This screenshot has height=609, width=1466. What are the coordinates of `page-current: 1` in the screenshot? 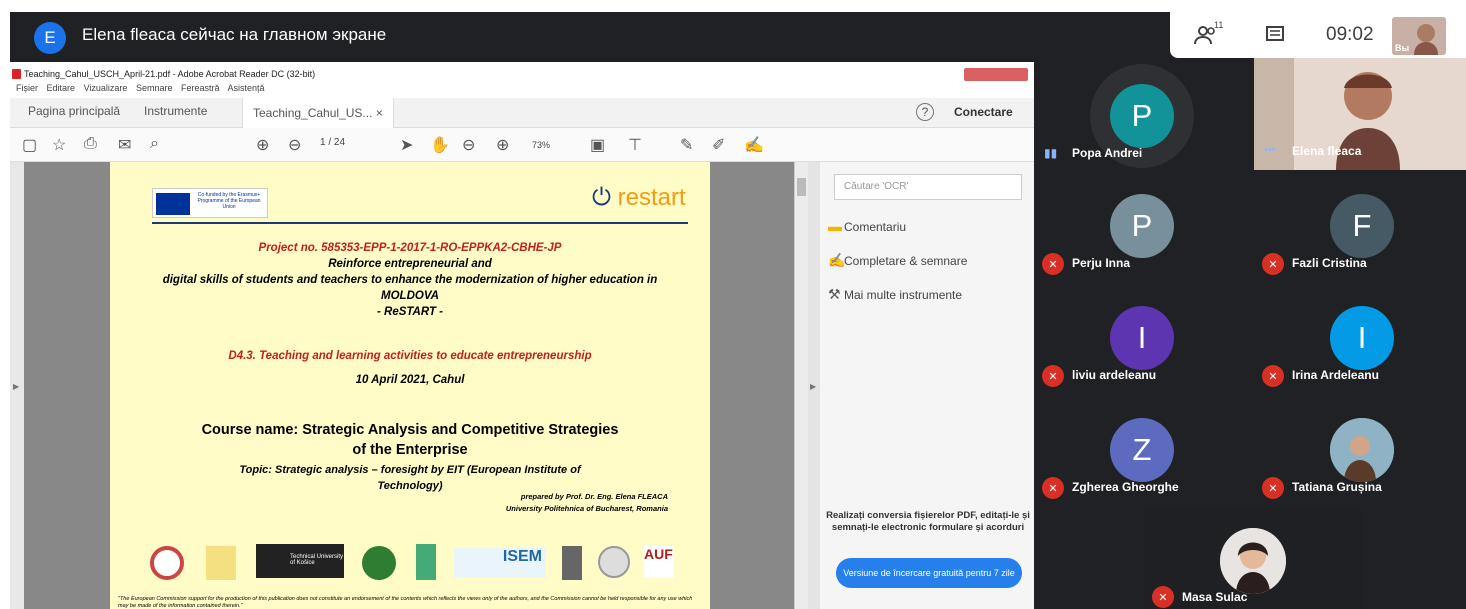 It's located at (323, 142).